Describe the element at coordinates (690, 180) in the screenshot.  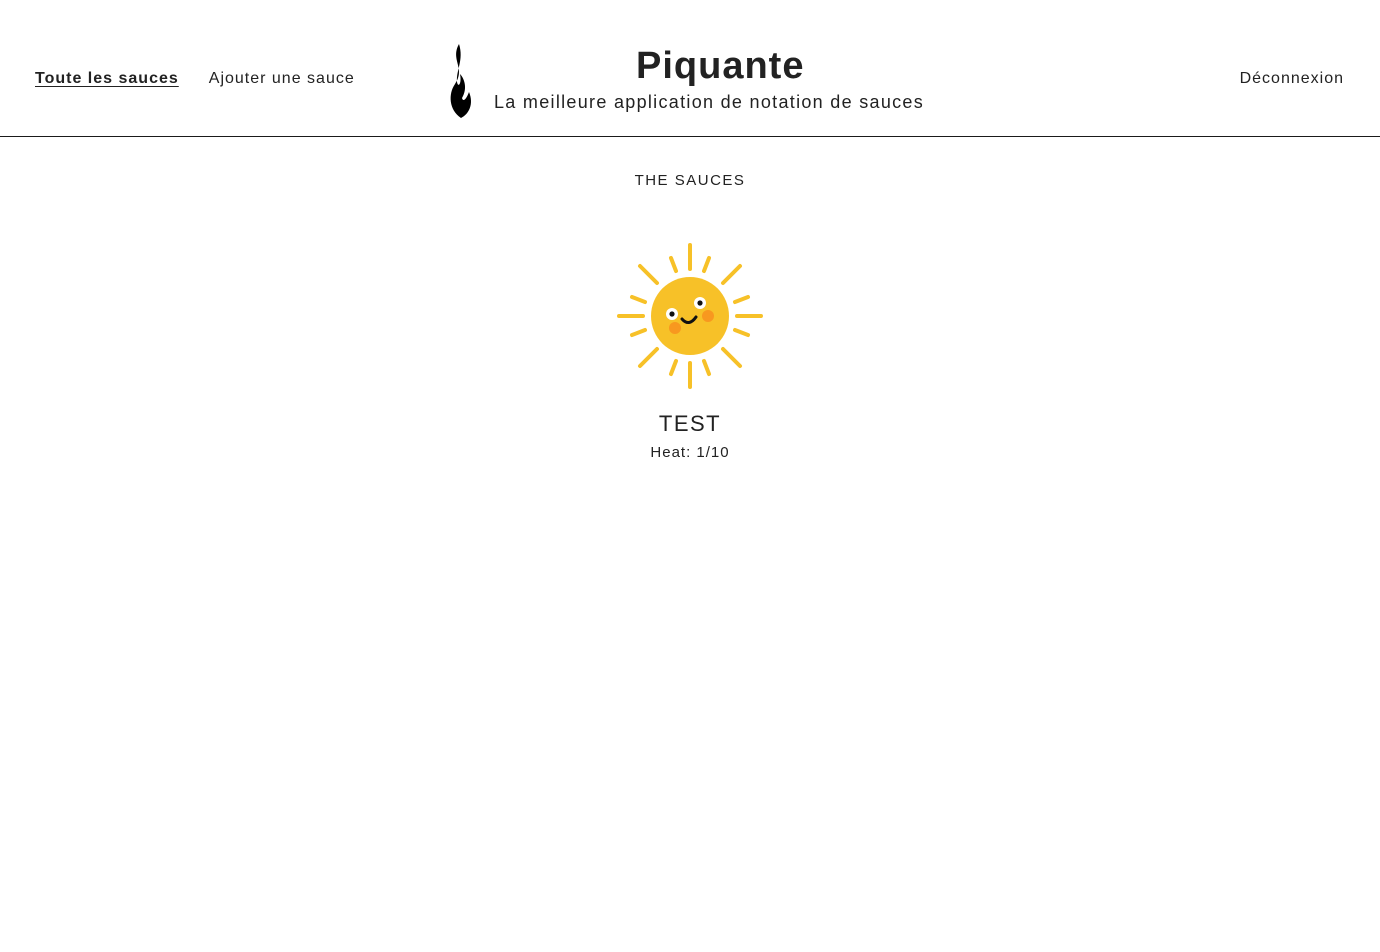
I see `section-title: THE SAUCES` at that location.